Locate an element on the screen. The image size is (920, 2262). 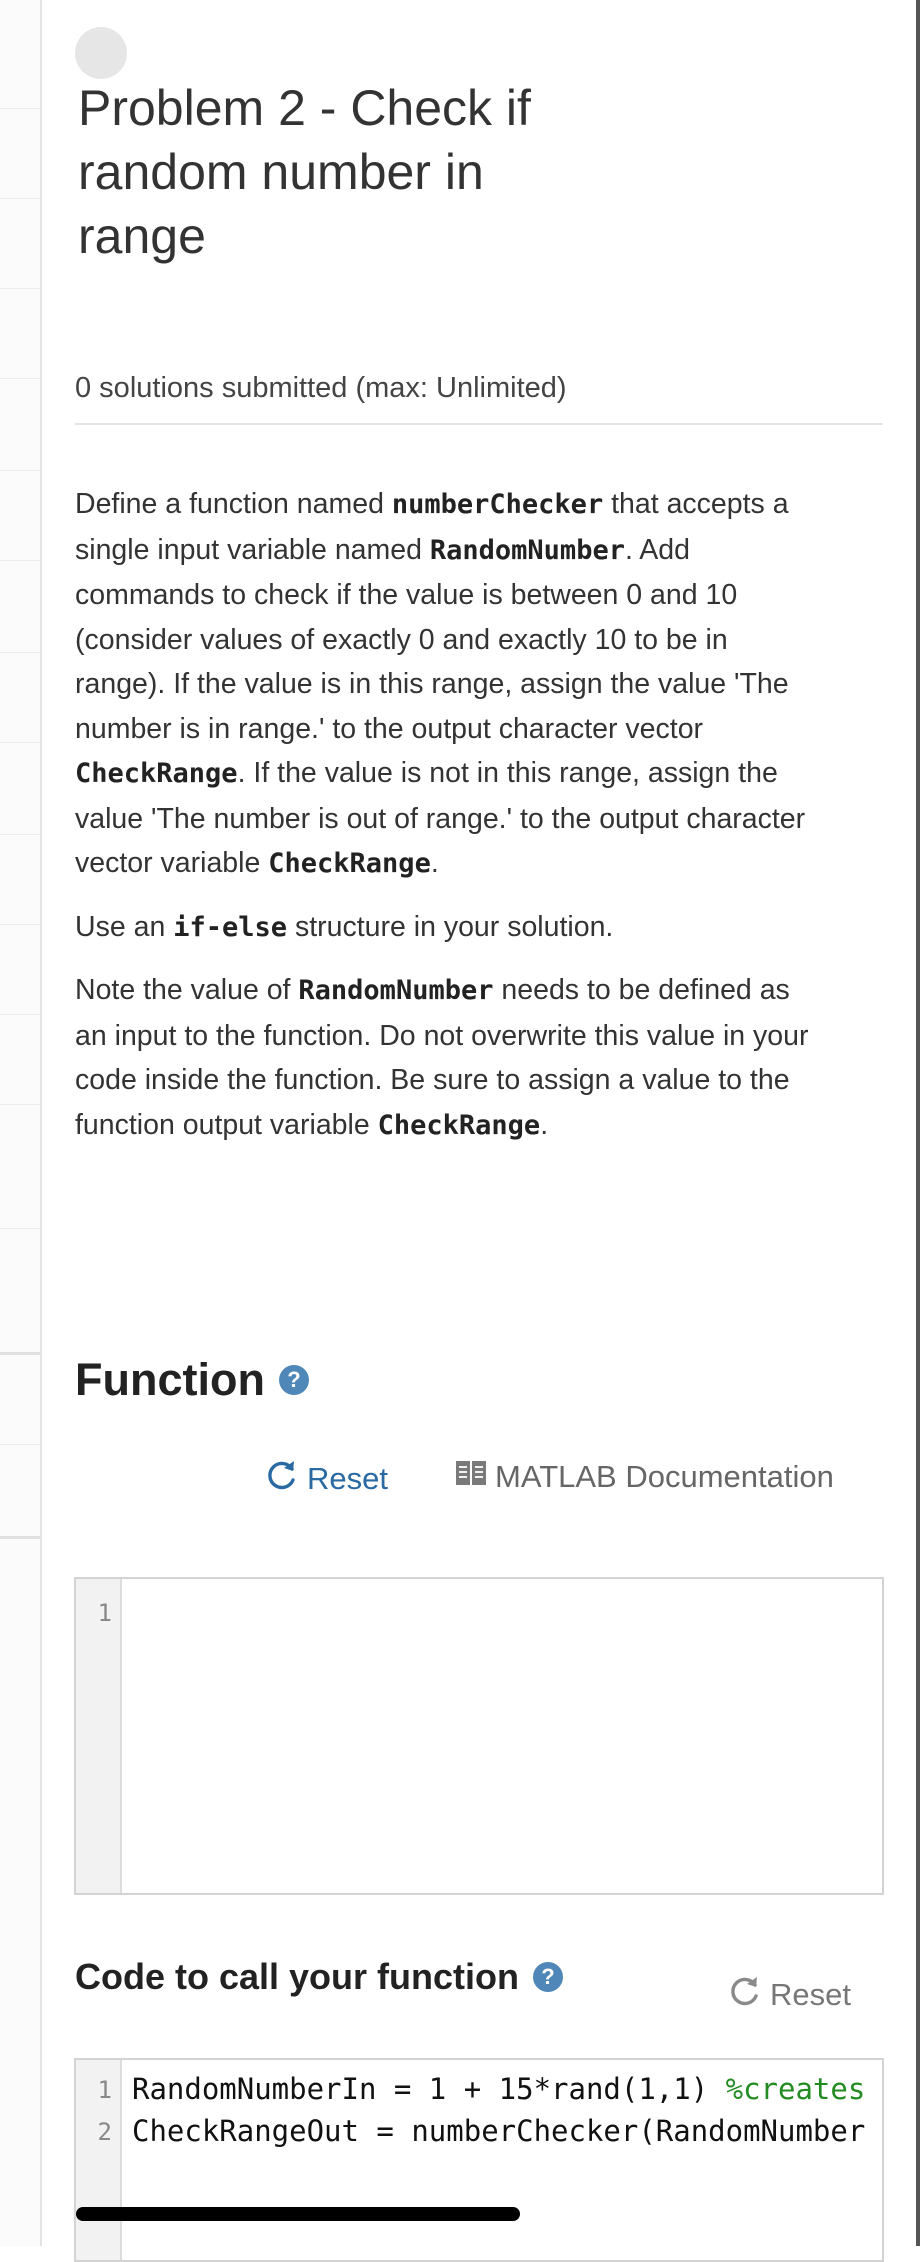
submission-status: 0 solutions submitted (max: Unlimited) is located at coordinates (479, 398).